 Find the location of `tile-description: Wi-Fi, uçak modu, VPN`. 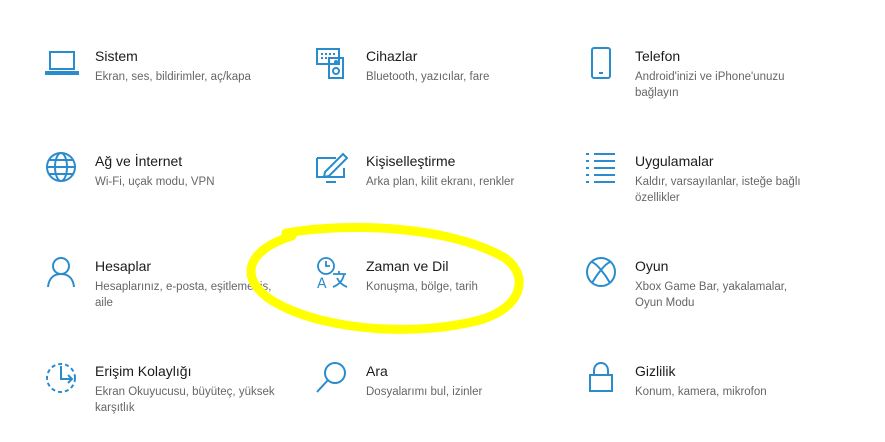

tile-description: Wi-Fi, uçak modu, VPN is located at coordinates (155, 182).